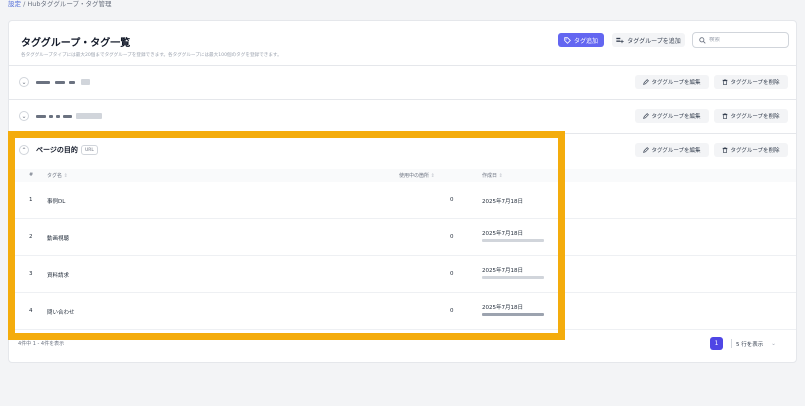 Image resolution: width=805 pixels, height=406 pixels. What do you see at coordinates (61, 313) in the screenshot?
I see `tag-name: 問い合わせ` at bounding box center [61, 313].